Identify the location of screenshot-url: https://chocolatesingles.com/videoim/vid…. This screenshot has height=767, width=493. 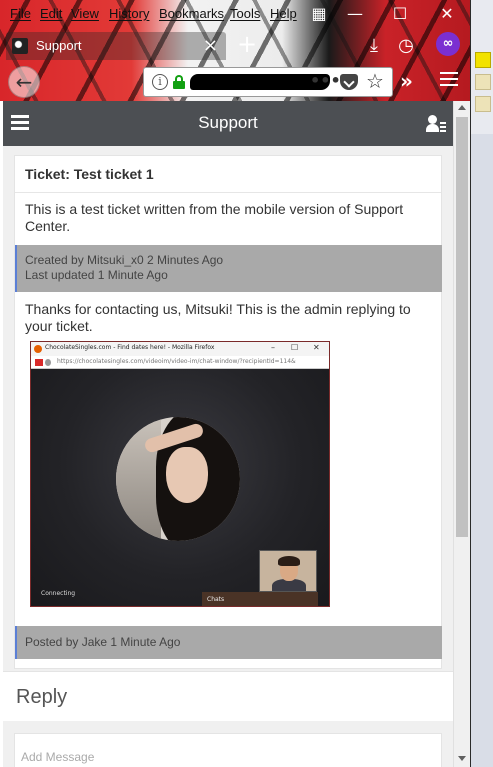
(176, 361).